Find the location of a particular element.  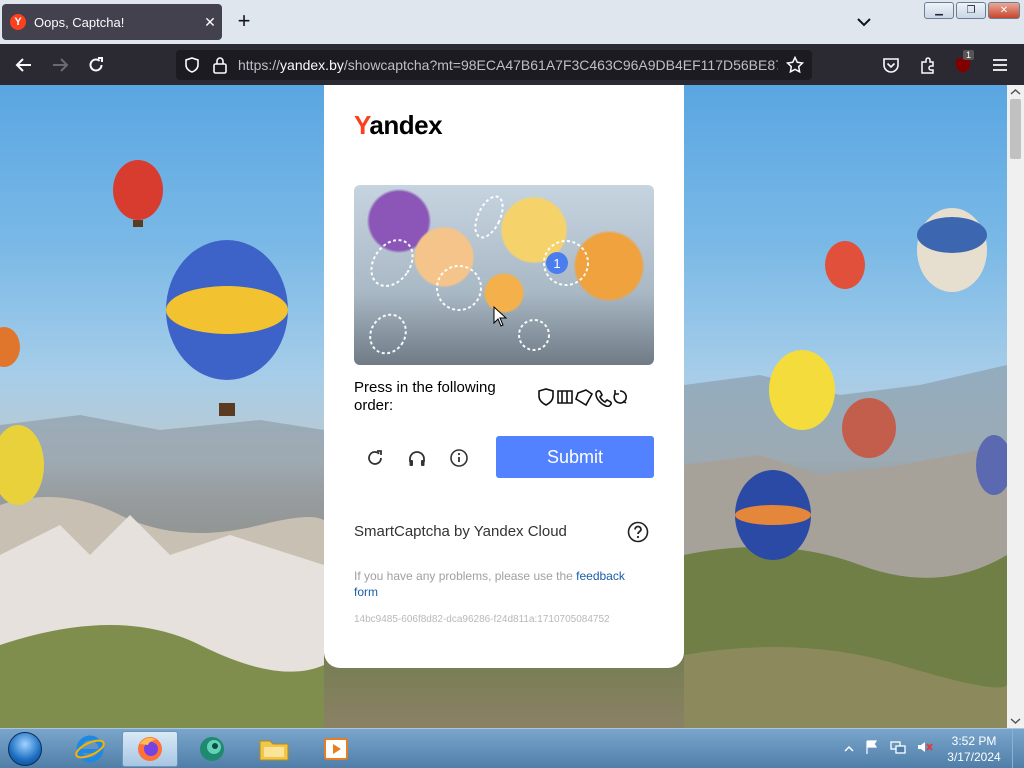

firefox-taskbar-icon is located at coordinates (150, 749).